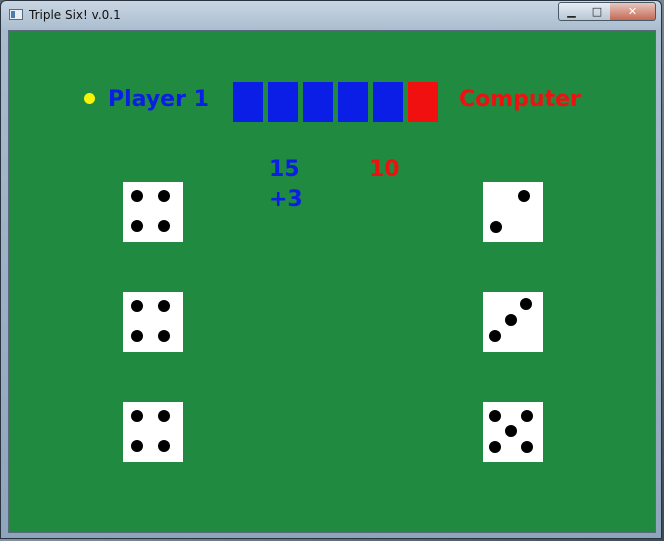 The width and height of the screenshot is (664, 541). I want to click on tracker-block-computer, so click(423, 102).